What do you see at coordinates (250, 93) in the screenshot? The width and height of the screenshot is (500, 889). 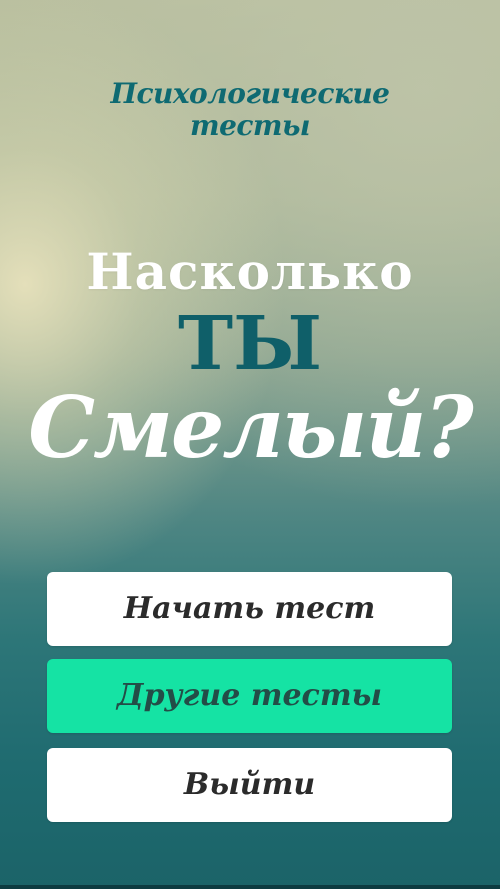 I see `app-title-line-1: Психологические` at bounding box center [250, 93].